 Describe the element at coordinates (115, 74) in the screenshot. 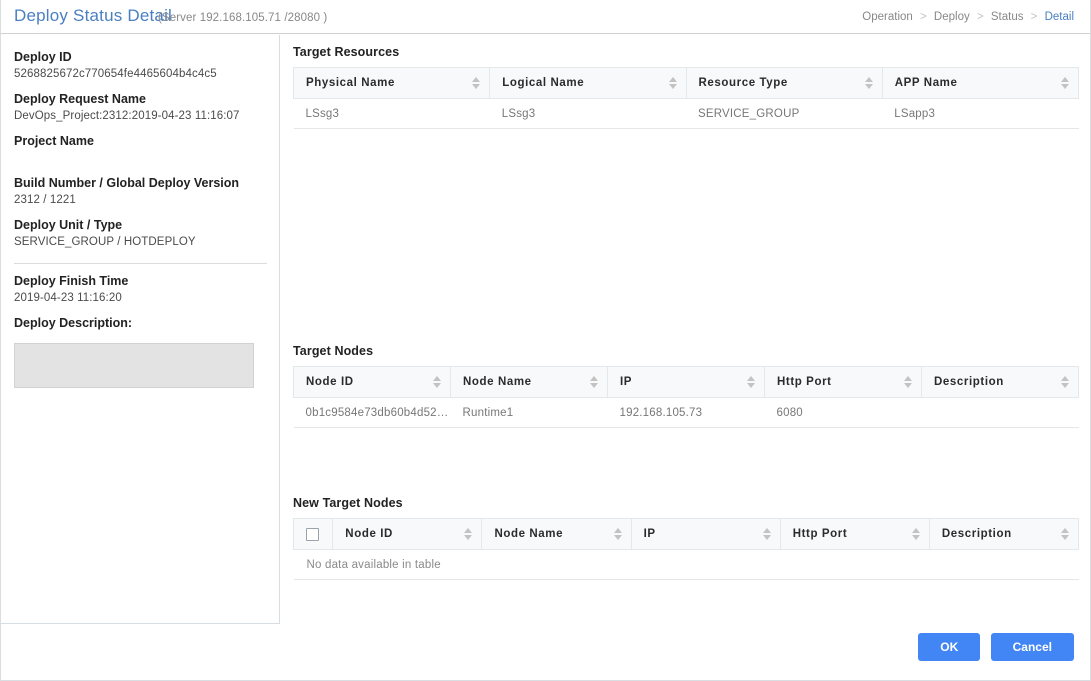

I see `field-value: 5268825672c770654fe4465604b4c4c5` at that location.